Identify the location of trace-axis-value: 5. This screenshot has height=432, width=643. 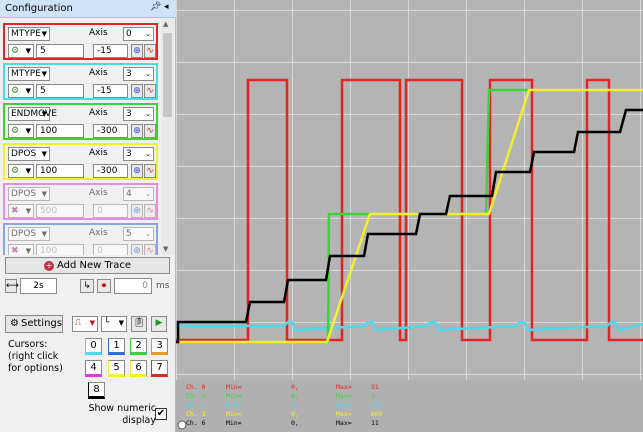
(129, 234).